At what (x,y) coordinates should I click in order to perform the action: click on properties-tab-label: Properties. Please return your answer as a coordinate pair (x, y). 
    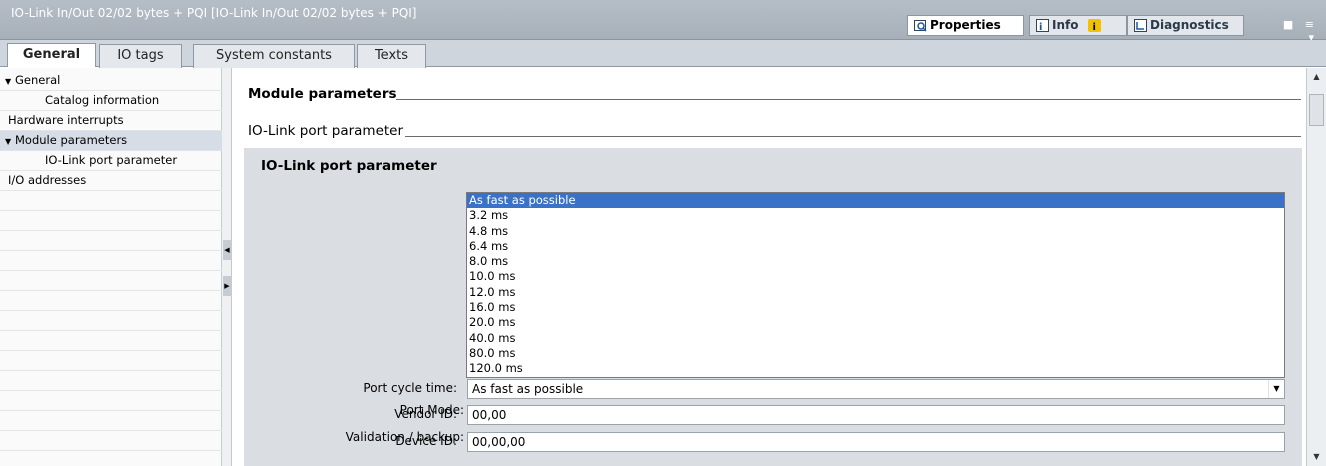
    Looking at the image, I should click on (965, 25).